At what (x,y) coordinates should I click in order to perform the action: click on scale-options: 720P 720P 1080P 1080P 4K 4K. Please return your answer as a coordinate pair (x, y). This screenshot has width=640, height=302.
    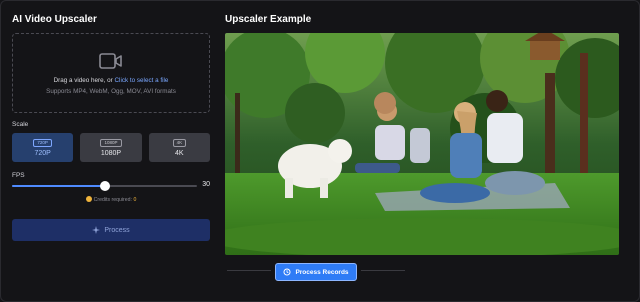
    Looking at the image, I should click on (111, 147).